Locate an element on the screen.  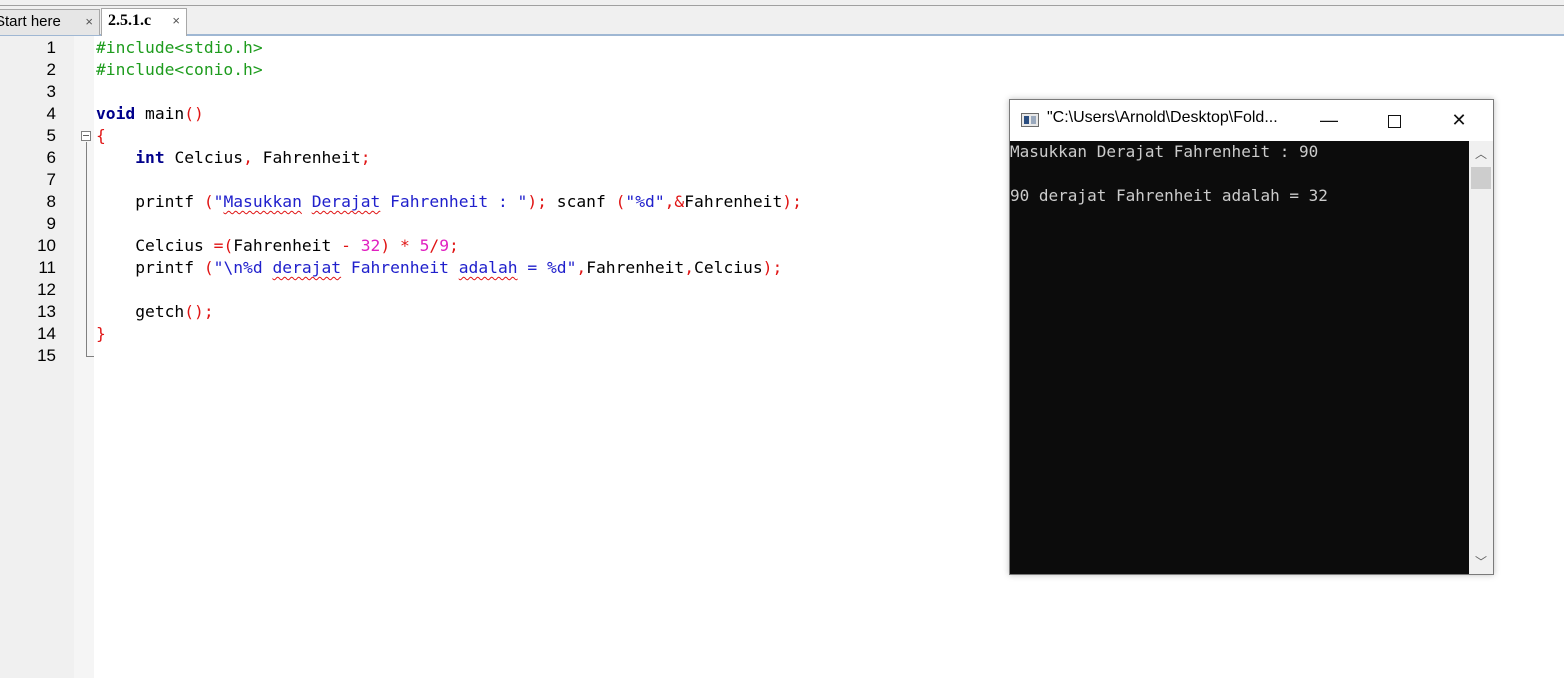
code-line-4: void main() is located at coordinates (150, 113).